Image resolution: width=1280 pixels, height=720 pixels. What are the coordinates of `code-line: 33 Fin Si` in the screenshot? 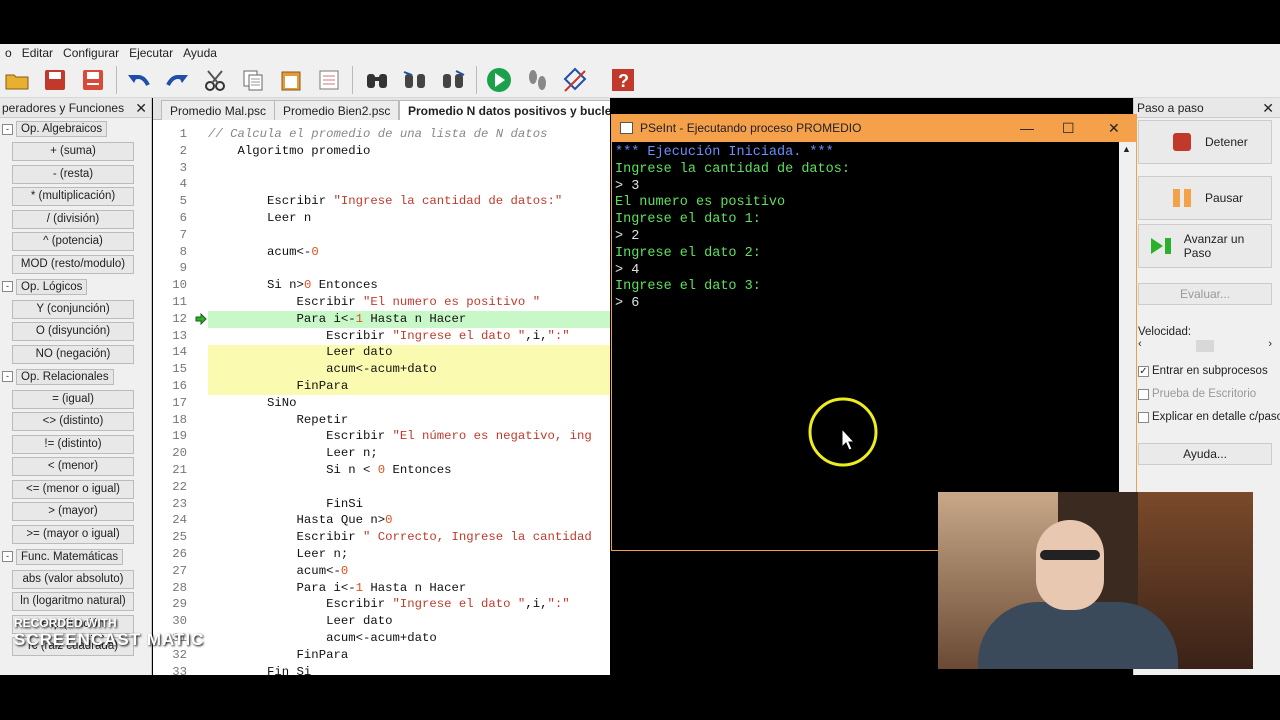 It's located at (381, 669).